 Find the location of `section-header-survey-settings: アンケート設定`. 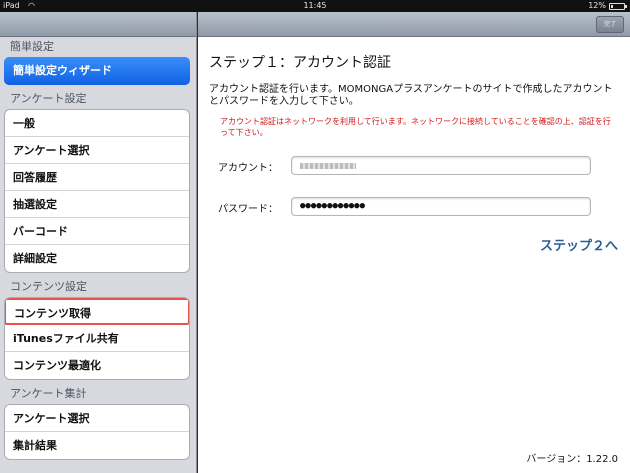

section-header-survey-settings: アンケート設定 is located at coordinates (48, 98).